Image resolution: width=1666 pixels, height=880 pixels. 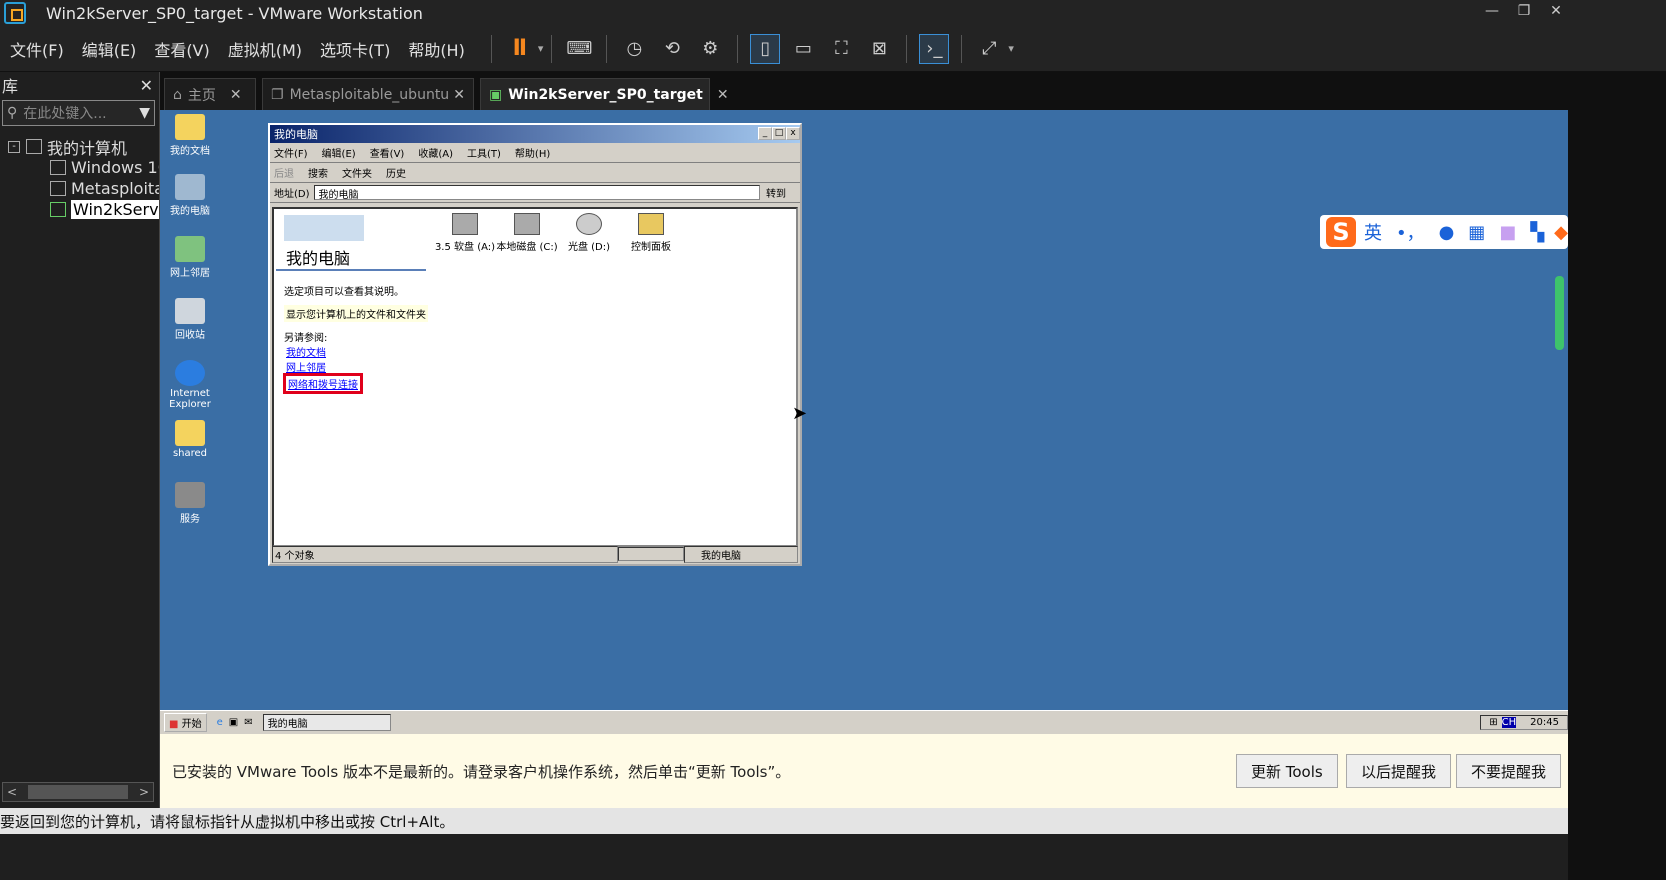 I want to click on ime-toolbar: S 英 •， ● ▦ ■ ▚ ◆, so click(x=1444, y=232).